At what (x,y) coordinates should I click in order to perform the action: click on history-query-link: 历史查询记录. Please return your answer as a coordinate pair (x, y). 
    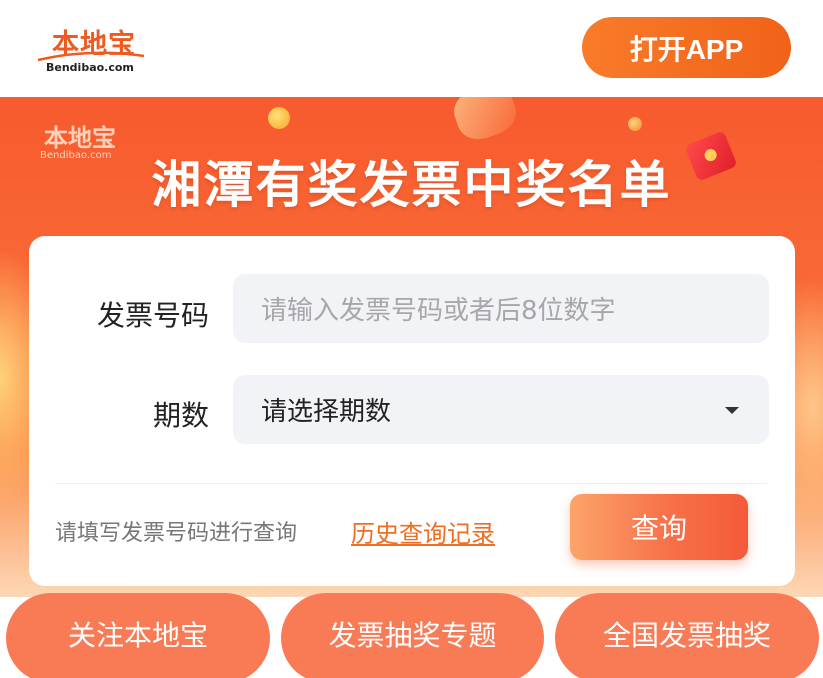
    Looking at the image, I should click on (423, 531).